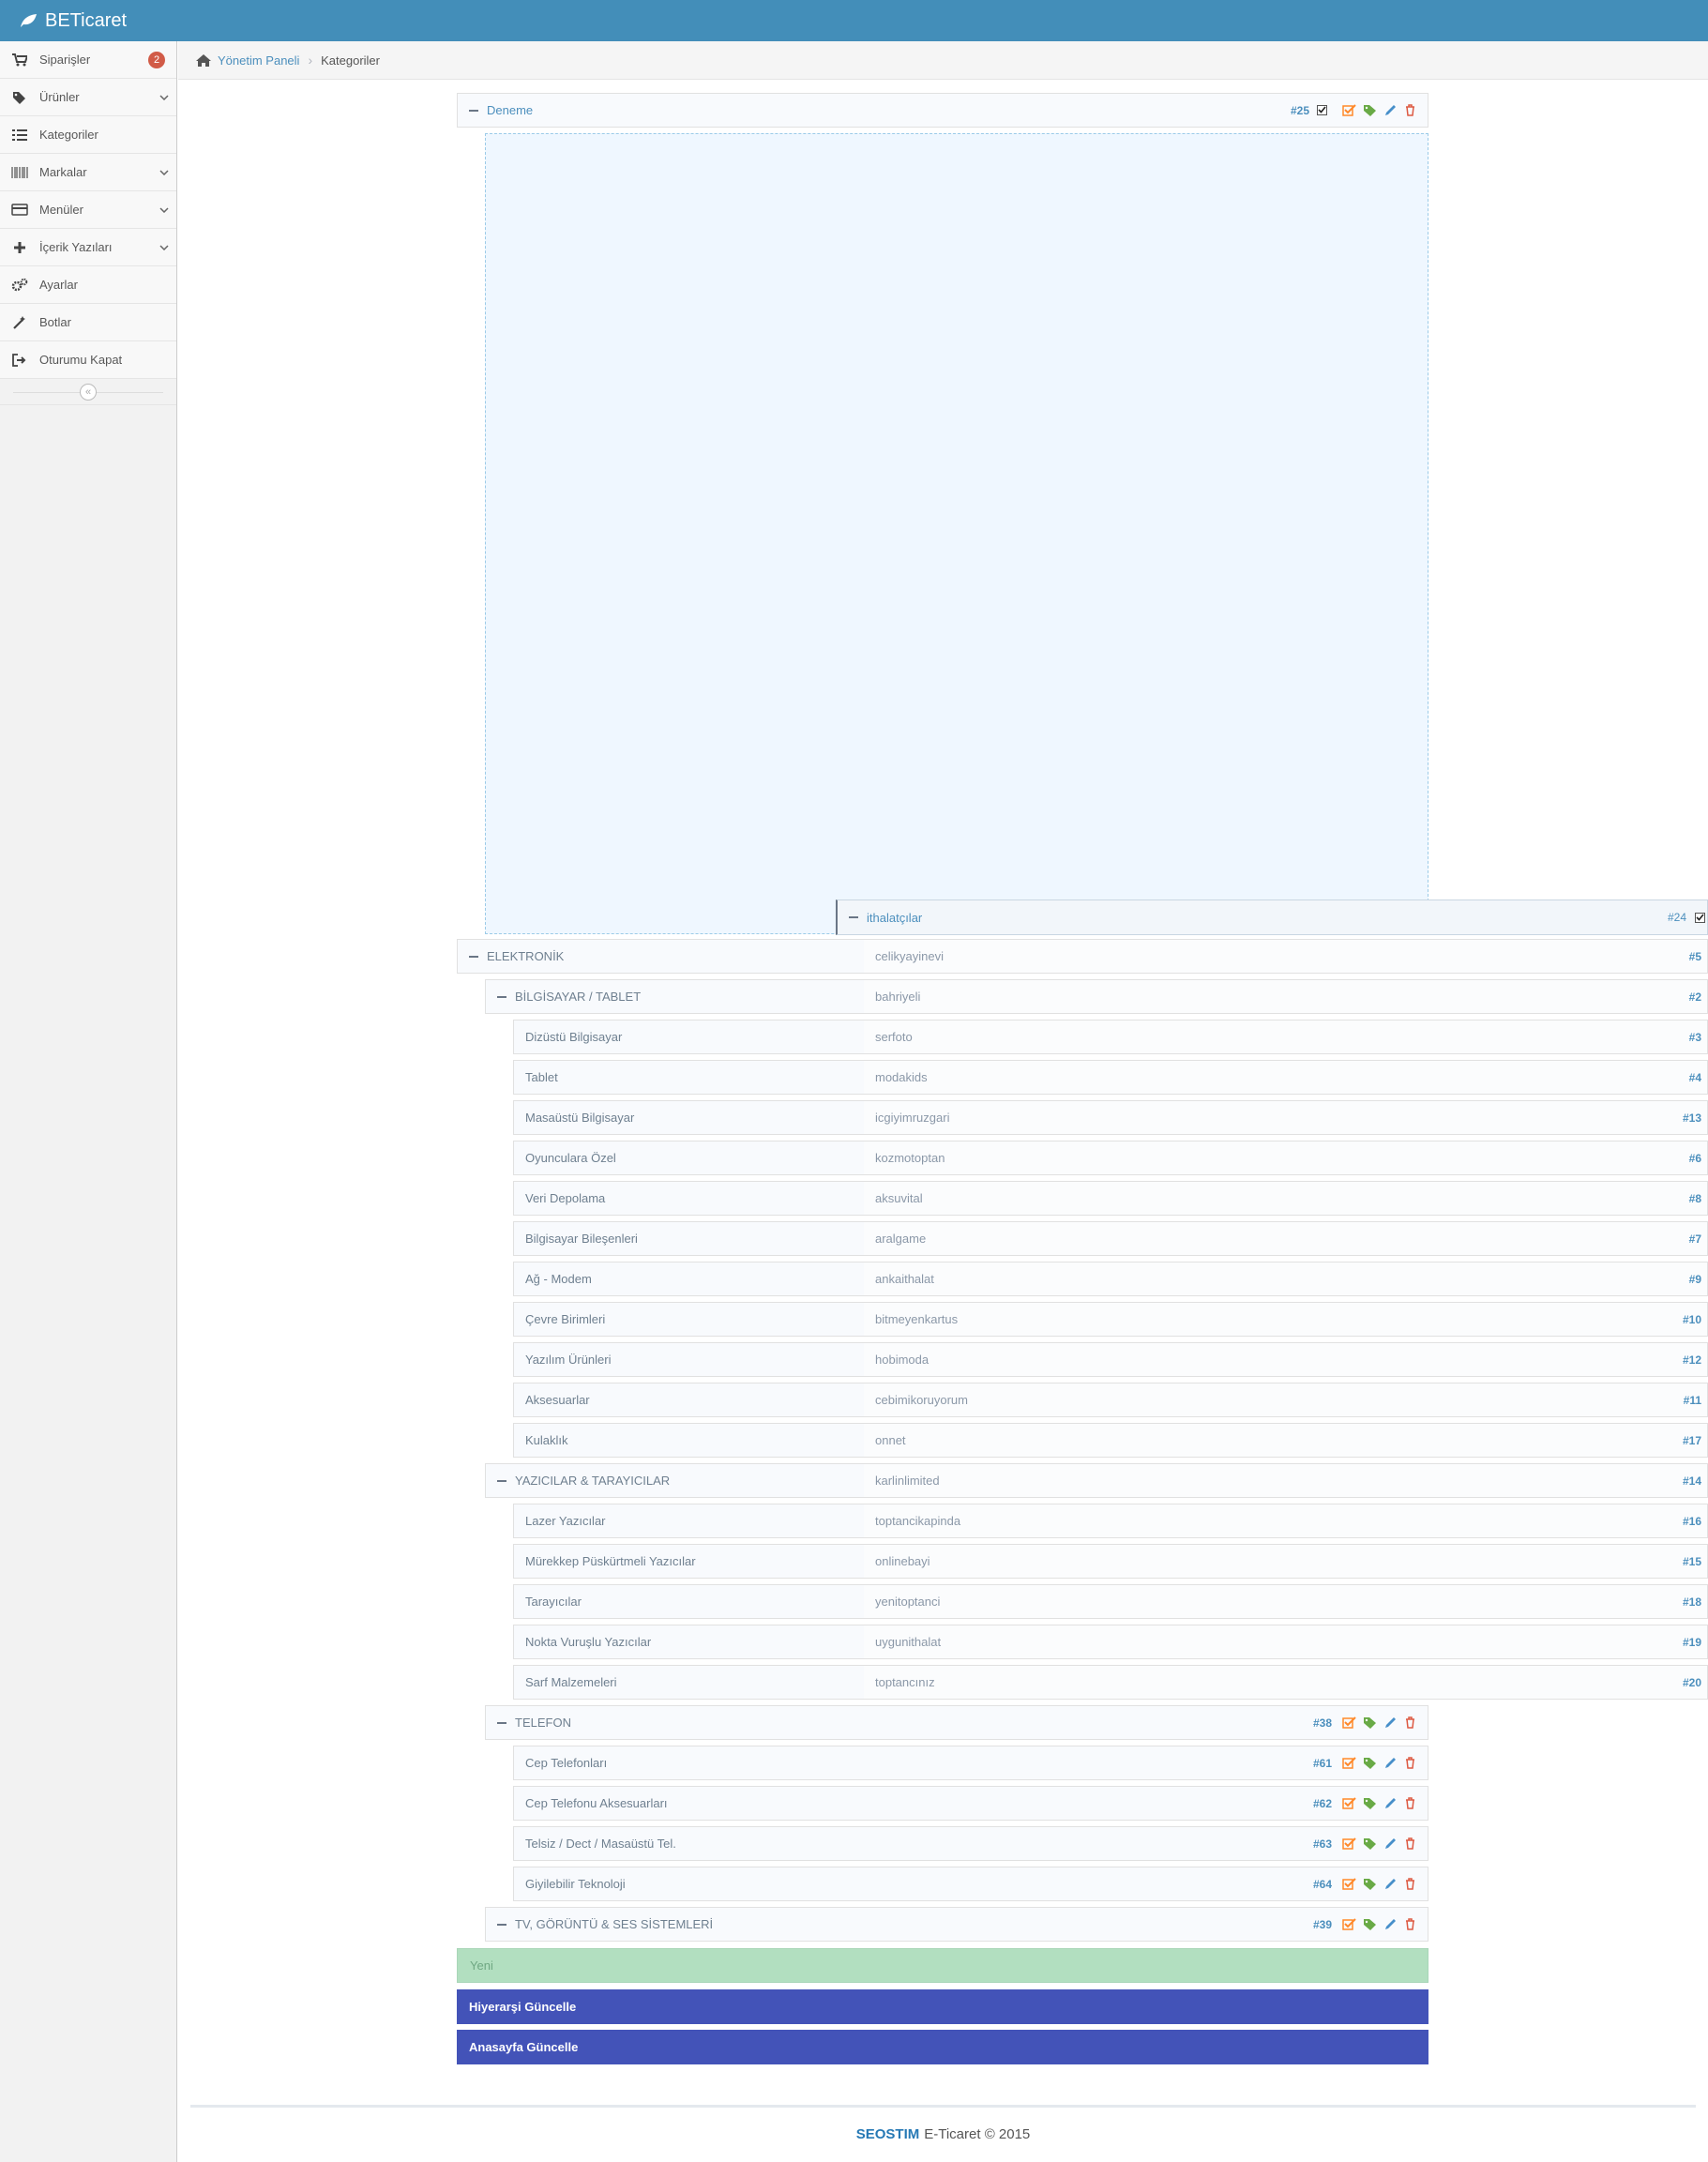 The height and width of the screenshot is (2162, 1708). I want to click on update-homepage-button: Anasayfa Güncelle, so click(942, 2047).